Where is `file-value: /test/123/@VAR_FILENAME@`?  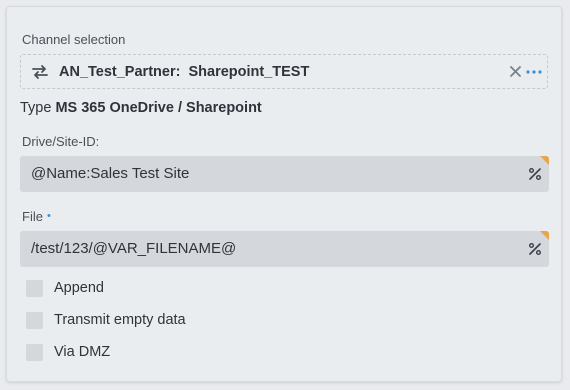
file-value: /test/123/@VAR_FILENAME@ is located at coordinates (134, 248).